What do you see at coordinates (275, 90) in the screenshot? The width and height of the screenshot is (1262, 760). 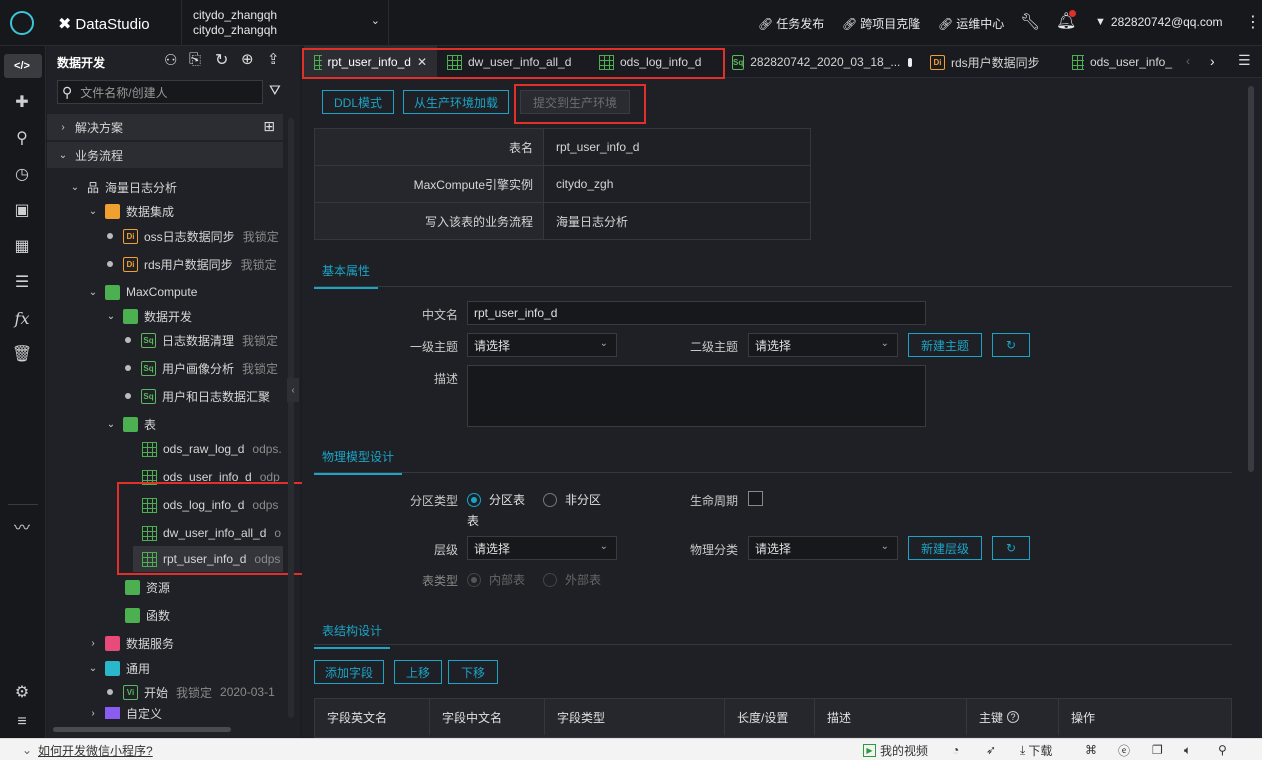 I see `filter-icon: ⛛` at bounding box center [275, 90].